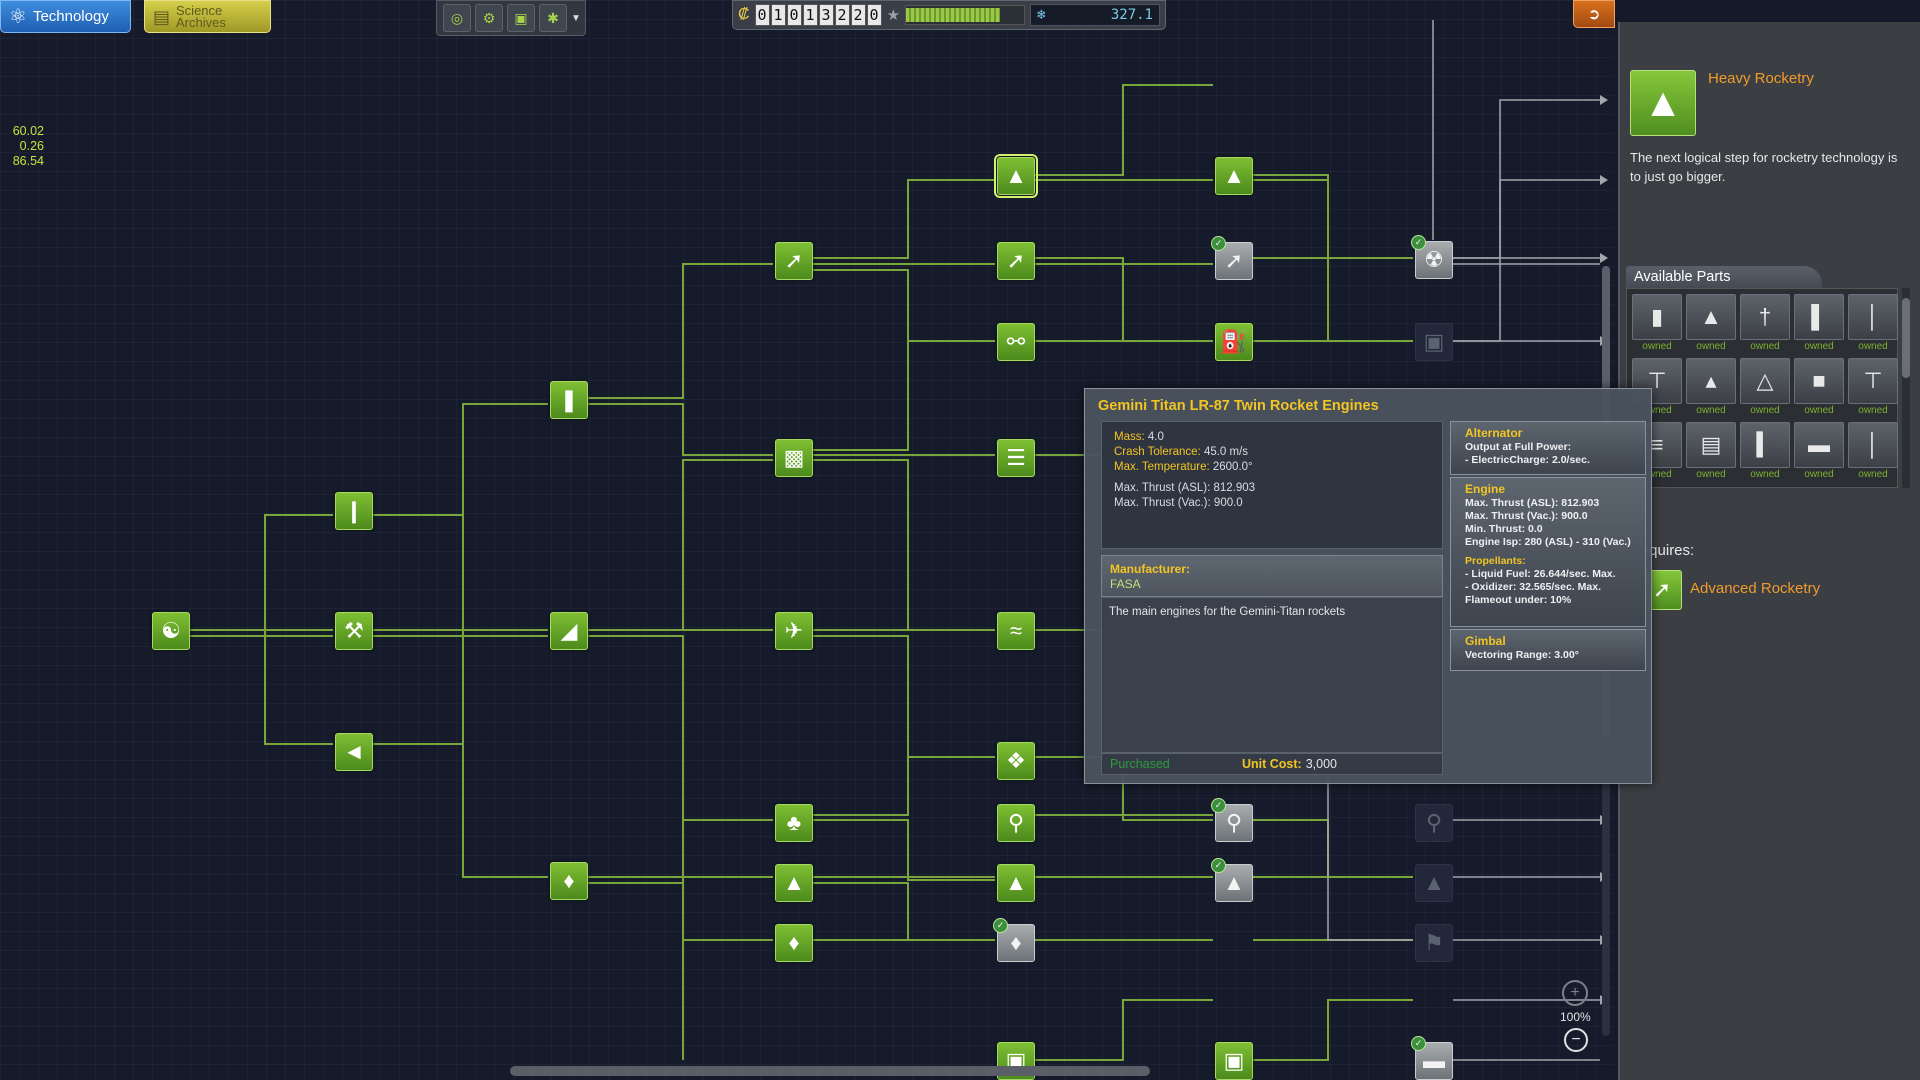 The width and height of the screenshot is (1920, 1080). I want to click on node-locked-5: ✓ ▬, so click(1432, 1058).